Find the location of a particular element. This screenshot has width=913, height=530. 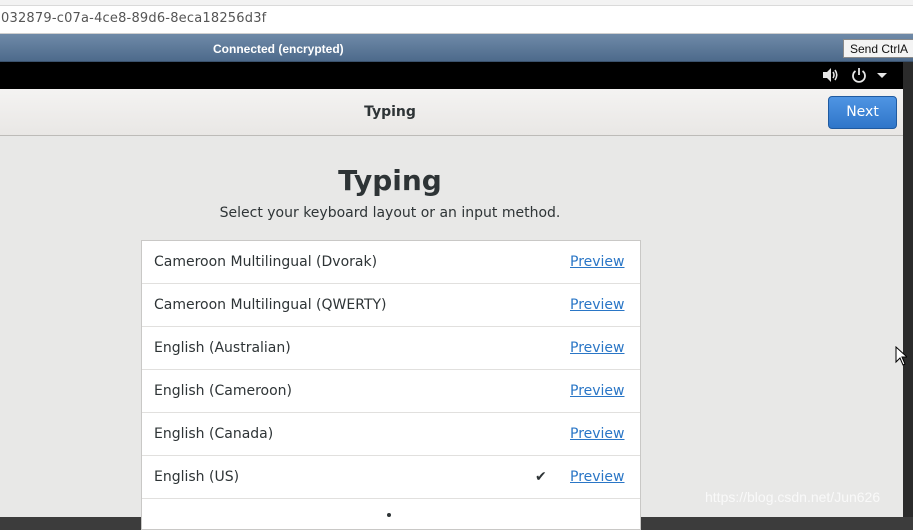

layout-row-selected: English (US) ✔ Preview is located at coordinates (391, 477).